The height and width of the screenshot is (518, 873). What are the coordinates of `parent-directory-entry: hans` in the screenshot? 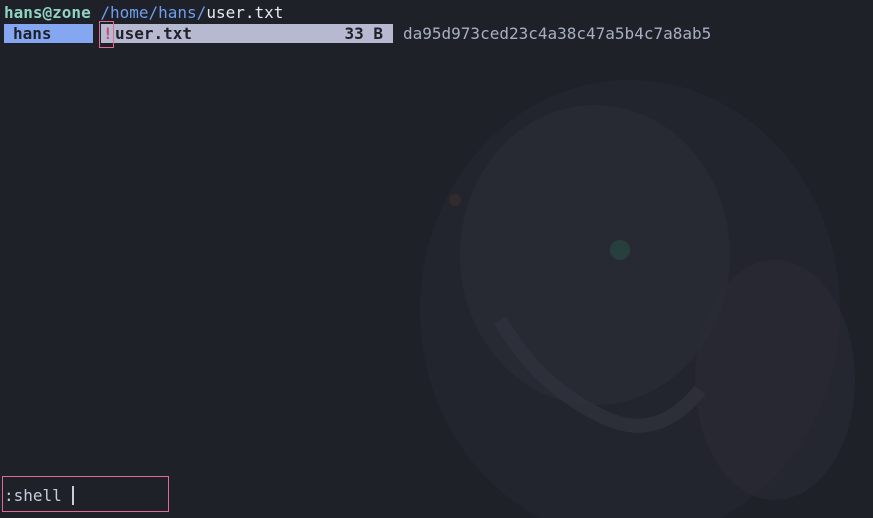 It's located at (48, 33).